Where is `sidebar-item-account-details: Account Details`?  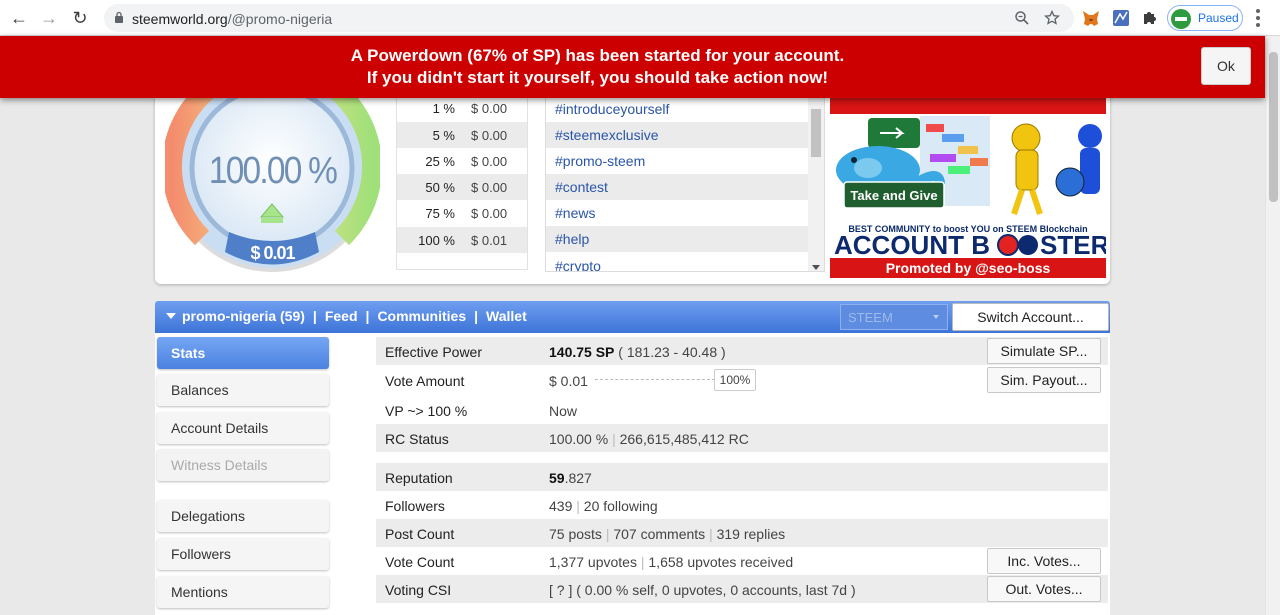 sidebar-item-account-details: Account Details is located at coordinates (243, 428).